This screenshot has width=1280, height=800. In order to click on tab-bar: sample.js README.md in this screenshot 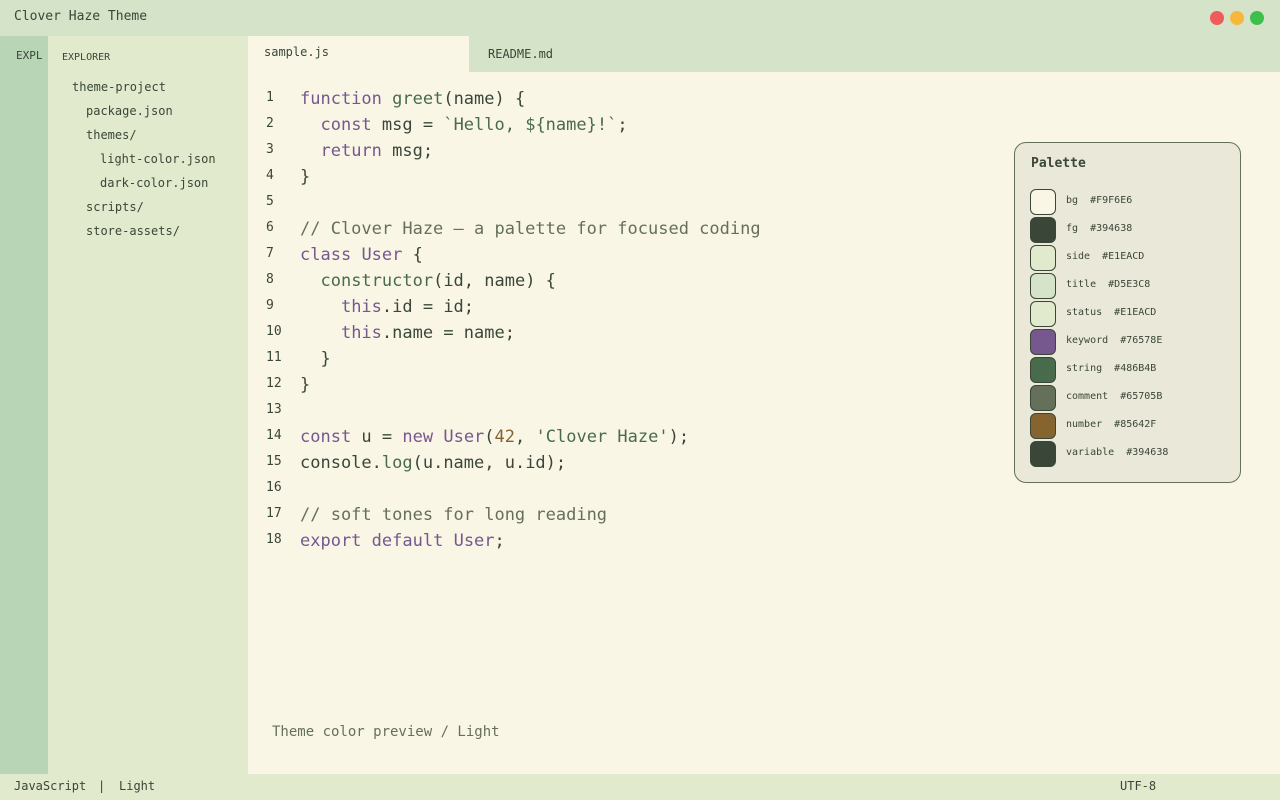, I will do `click(764, 54)`.